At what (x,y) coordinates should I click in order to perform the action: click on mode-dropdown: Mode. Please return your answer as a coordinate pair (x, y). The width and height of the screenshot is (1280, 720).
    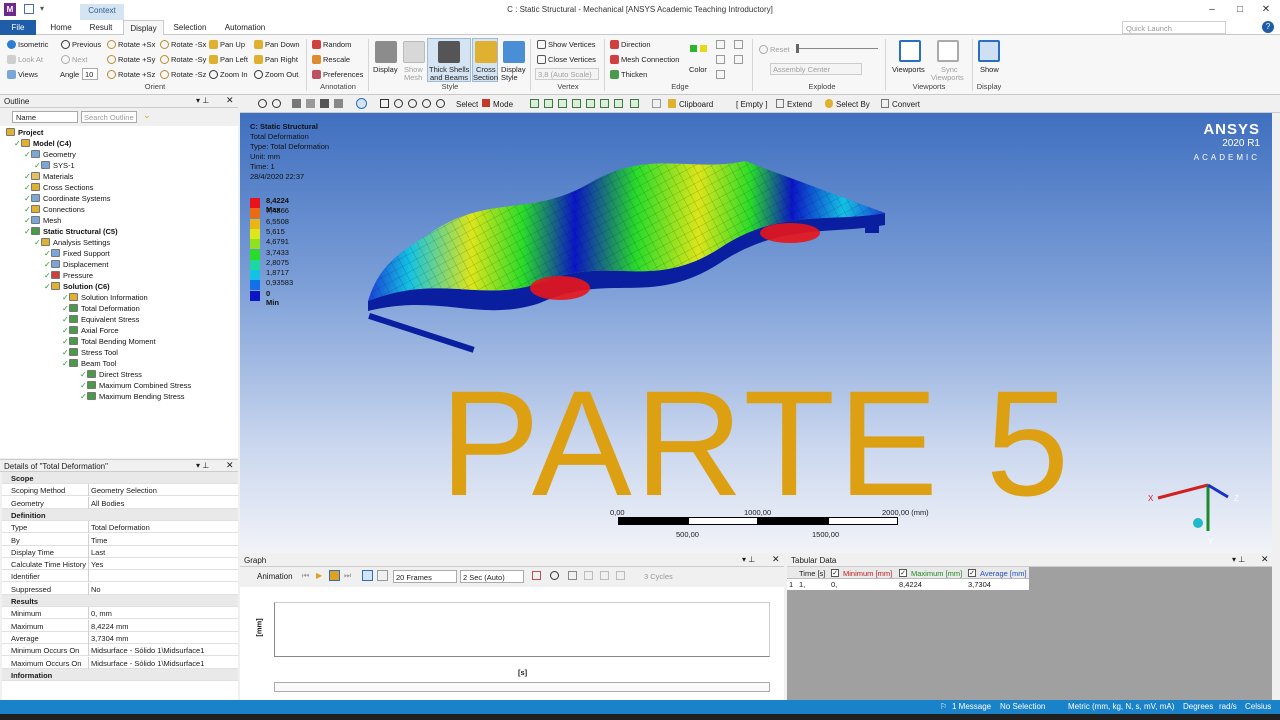
    Looking at the image, I should click on (503, 104).